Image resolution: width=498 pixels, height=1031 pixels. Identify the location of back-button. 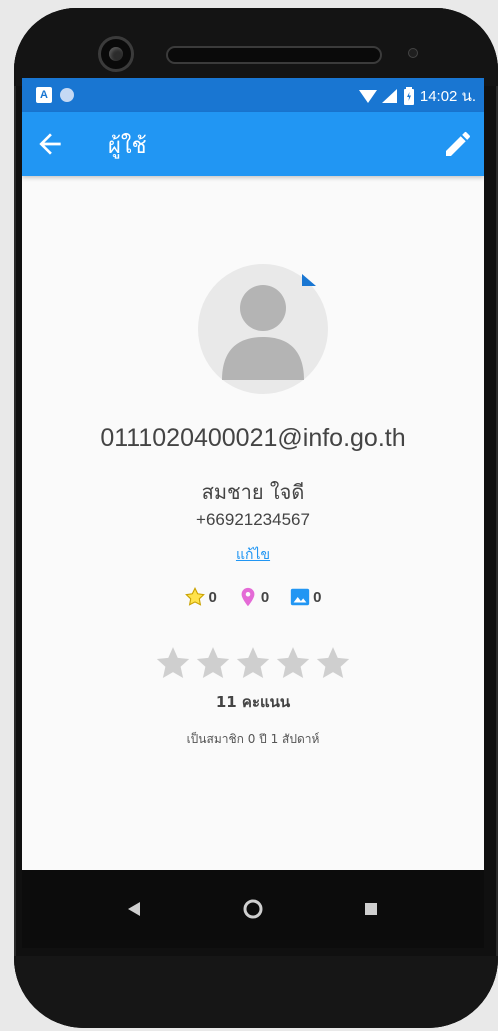
(50, 144).